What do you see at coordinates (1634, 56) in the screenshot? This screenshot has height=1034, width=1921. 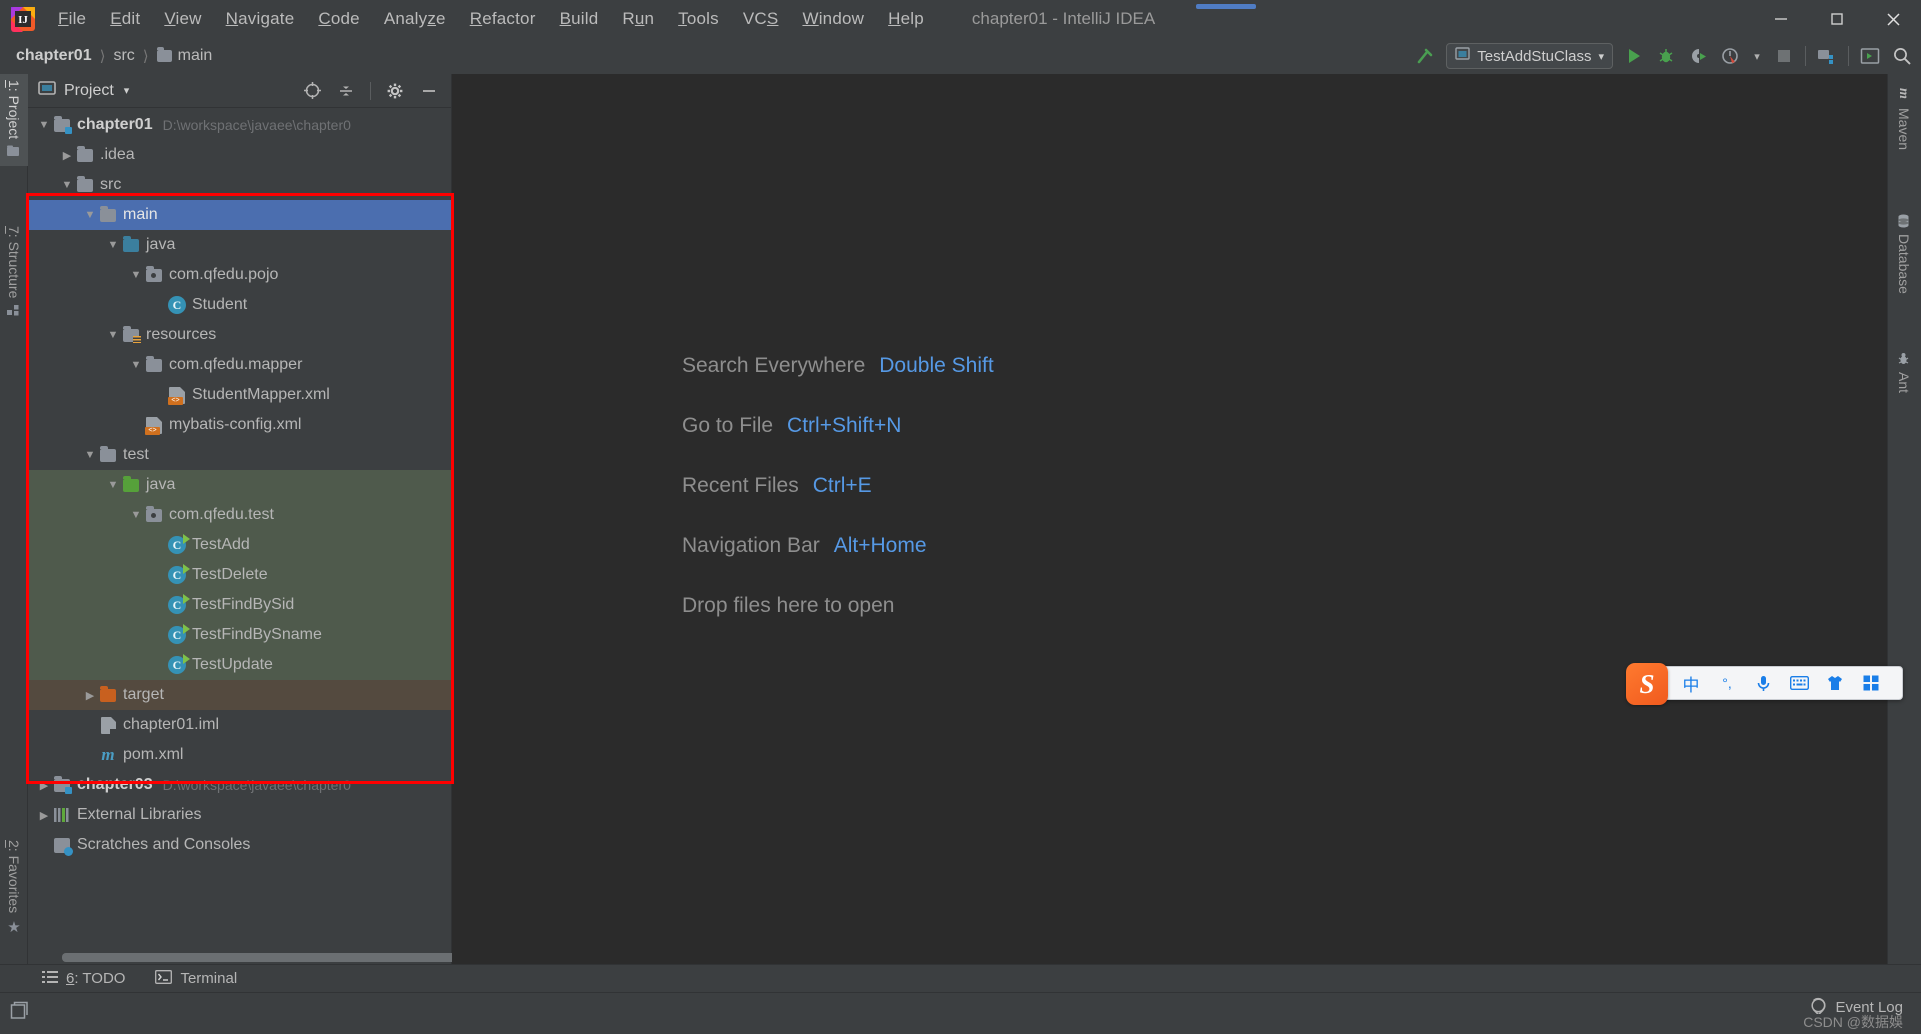 I see `run-icon` at bounding box center [1634, 56].